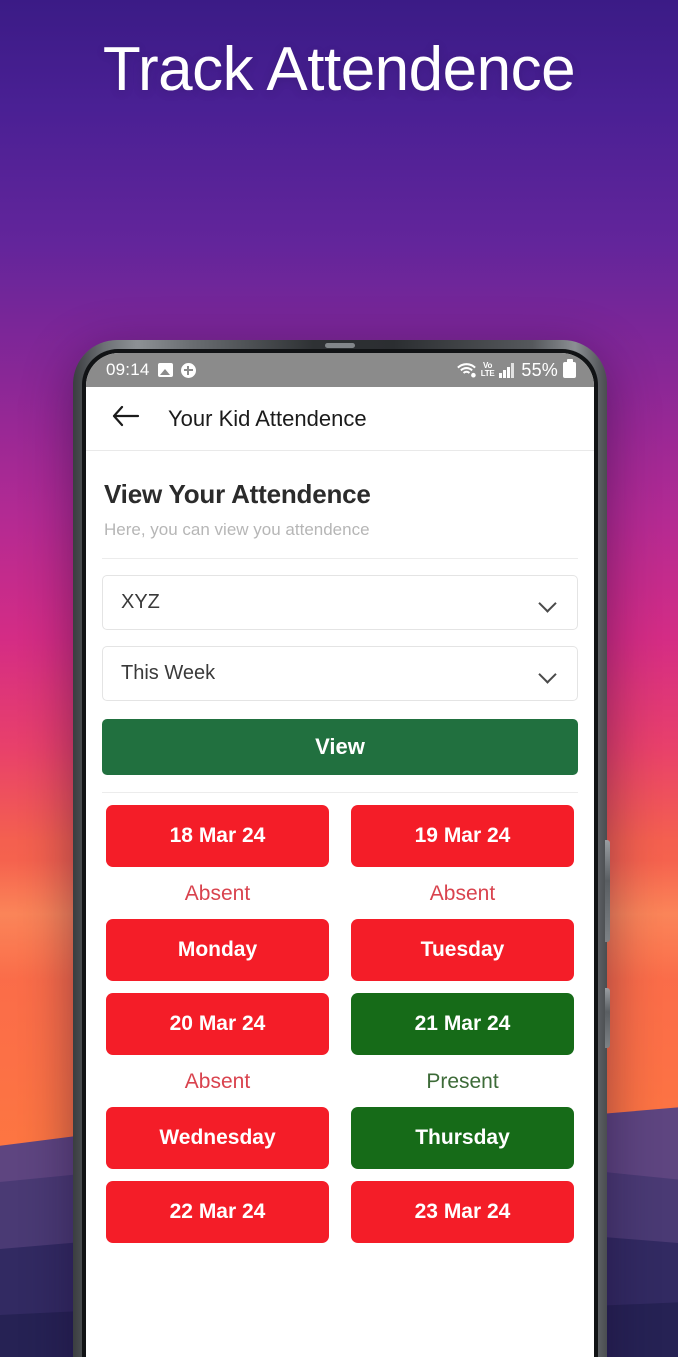 The width and height of the screenshot is (678, 1357). What do you see at coordinates (462, 1138) in the screenshot?
I see `attendance-day-chip: Thursday` at bounding box center [462, 1138].